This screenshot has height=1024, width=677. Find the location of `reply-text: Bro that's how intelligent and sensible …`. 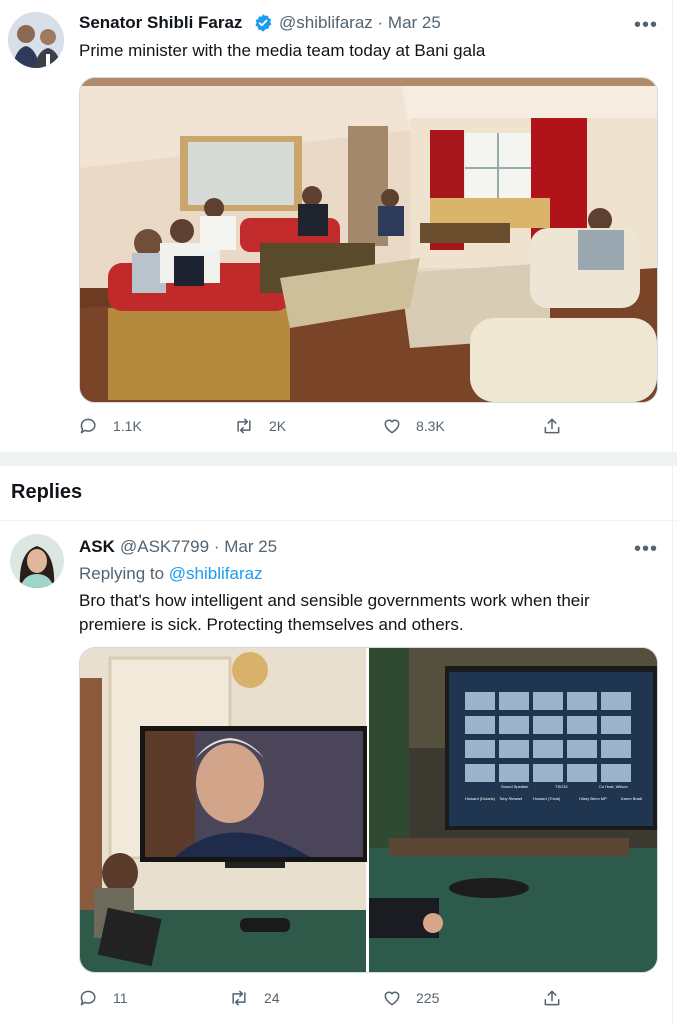

reply-text: Bro that's how intelligent and sensible … is located at coordinates (334, 612).